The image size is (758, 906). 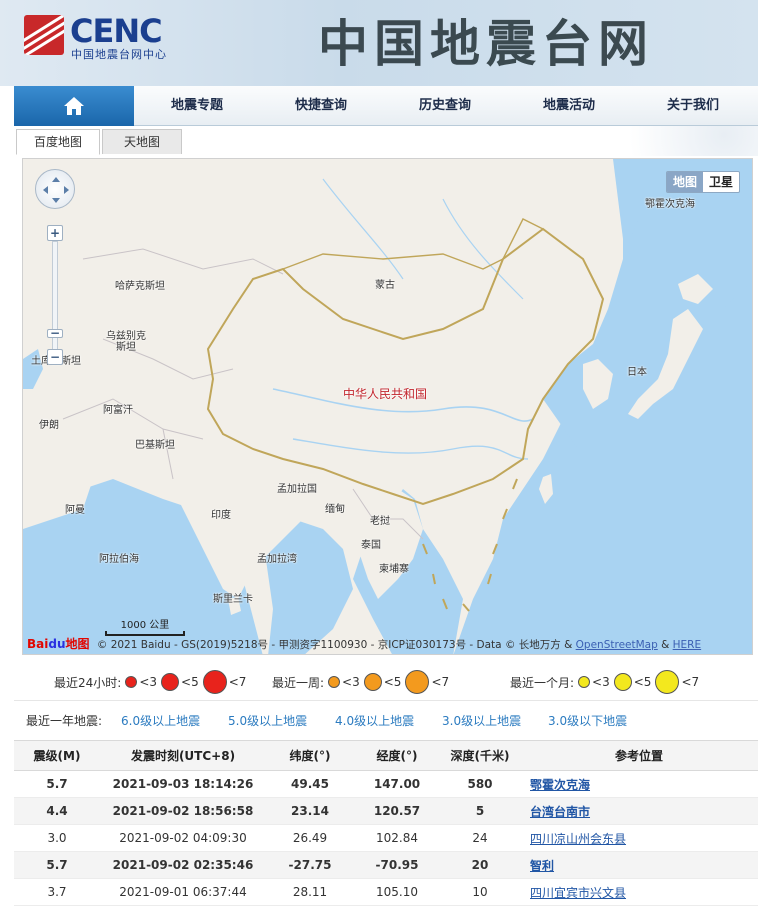 What do you see at coordinates (560, 785) in the screenshot?
I see `location-link: 鄂霍次克海` at bounding box center [560, 785].